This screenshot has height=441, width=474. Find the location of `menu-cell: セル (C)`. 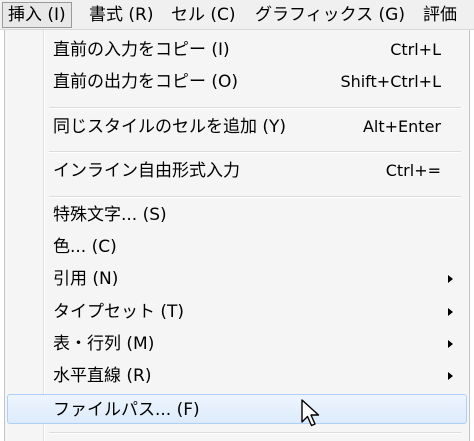

menu-cell: セル (C) is located at coordinates (203, 15).